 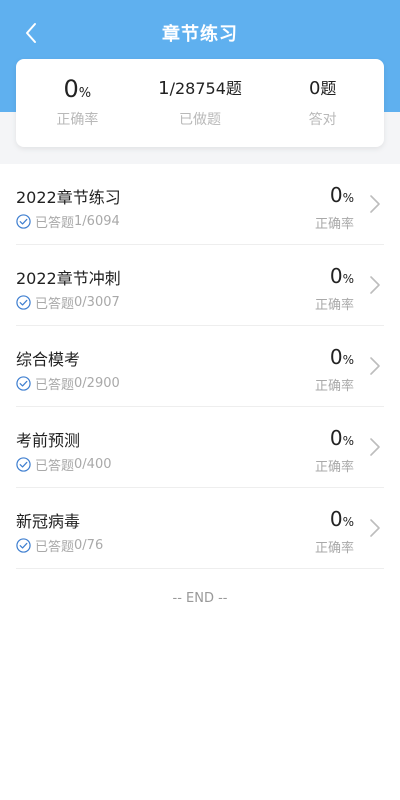 I want to click on list-item: 新冠病毒 已答题 0/76 0% 正确率, so click(x=200, y=528).